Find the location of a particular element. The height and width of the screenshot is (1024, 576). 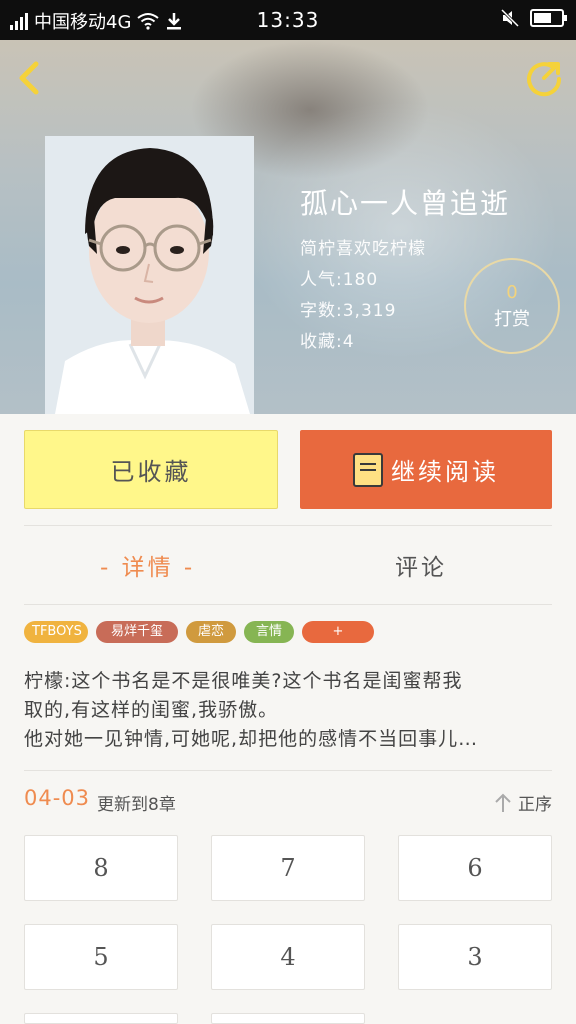

sort-toggle: 正序 is located at coordinates (523, 802).